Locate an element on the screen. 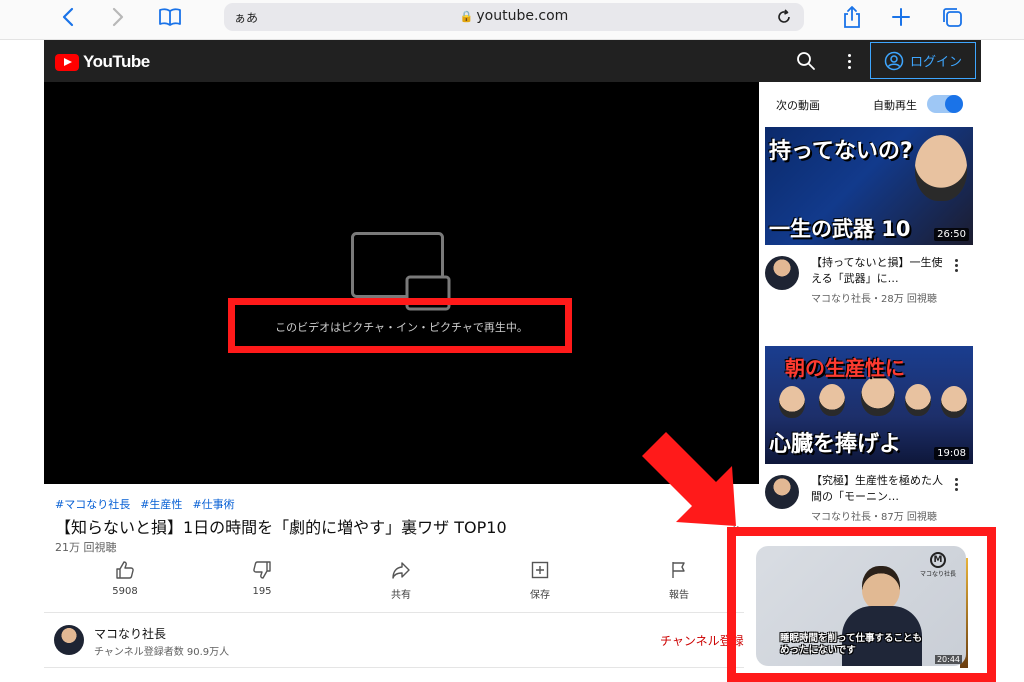 The width and height of the screenshot is (1024, 682). hashtags: #マコなり社長 #生産性 #仕事術 is located at coordinates (145, 504).